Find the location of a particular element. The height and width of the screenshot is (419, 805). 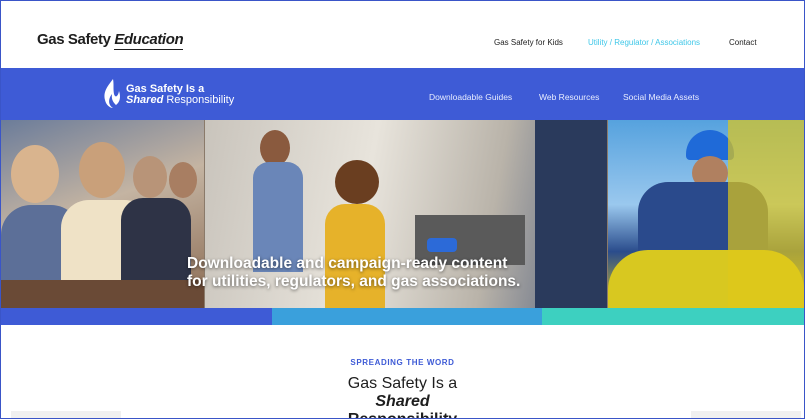

section-kicker: SPREADING THE WORD is located at coordinates (402, 362).